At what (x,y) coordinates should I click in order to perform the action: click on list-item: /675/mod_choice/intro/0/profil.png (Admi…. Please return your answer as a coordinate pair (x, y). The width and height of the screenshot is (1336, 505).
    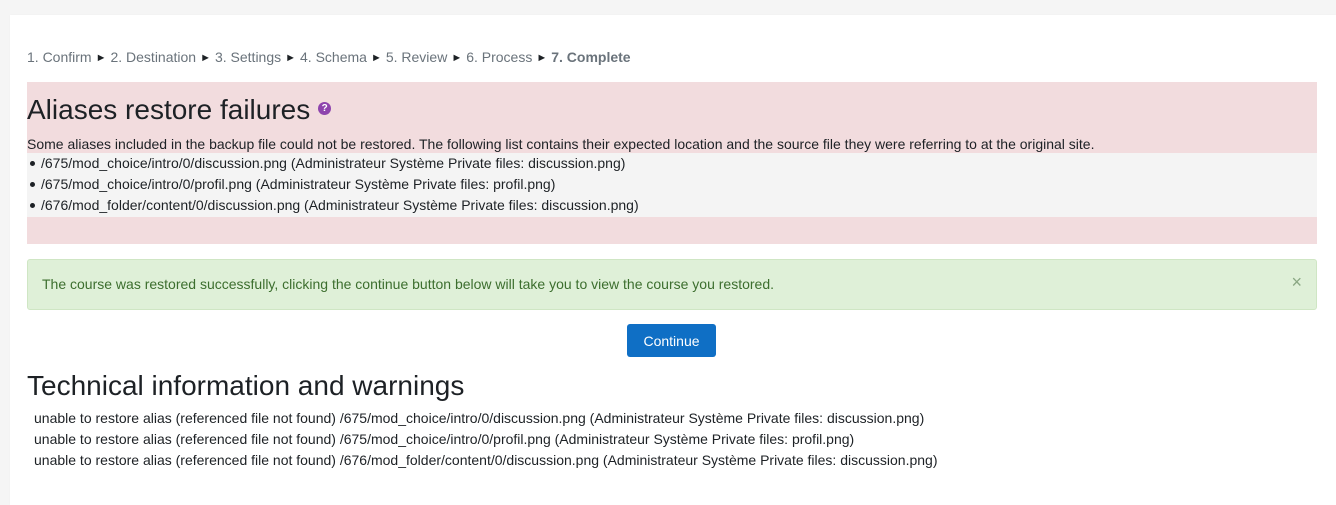
    Looking at the image, I should click on (672, 184).